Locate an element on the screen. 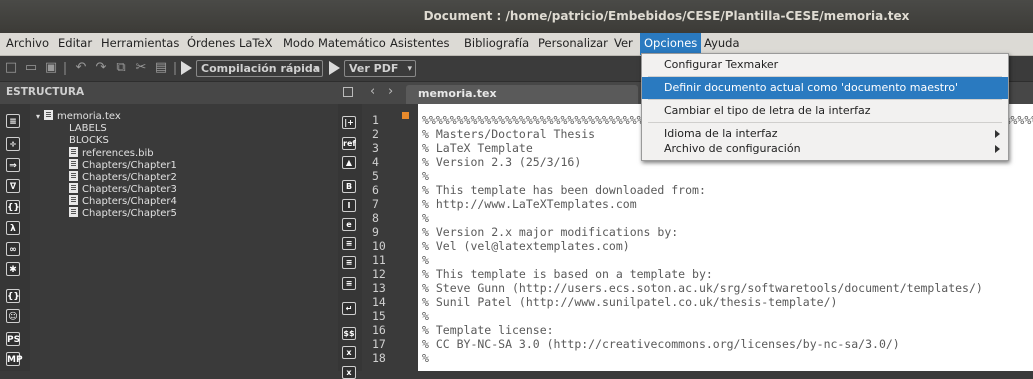  italic-icon: I is located at coordinates (349, 205).